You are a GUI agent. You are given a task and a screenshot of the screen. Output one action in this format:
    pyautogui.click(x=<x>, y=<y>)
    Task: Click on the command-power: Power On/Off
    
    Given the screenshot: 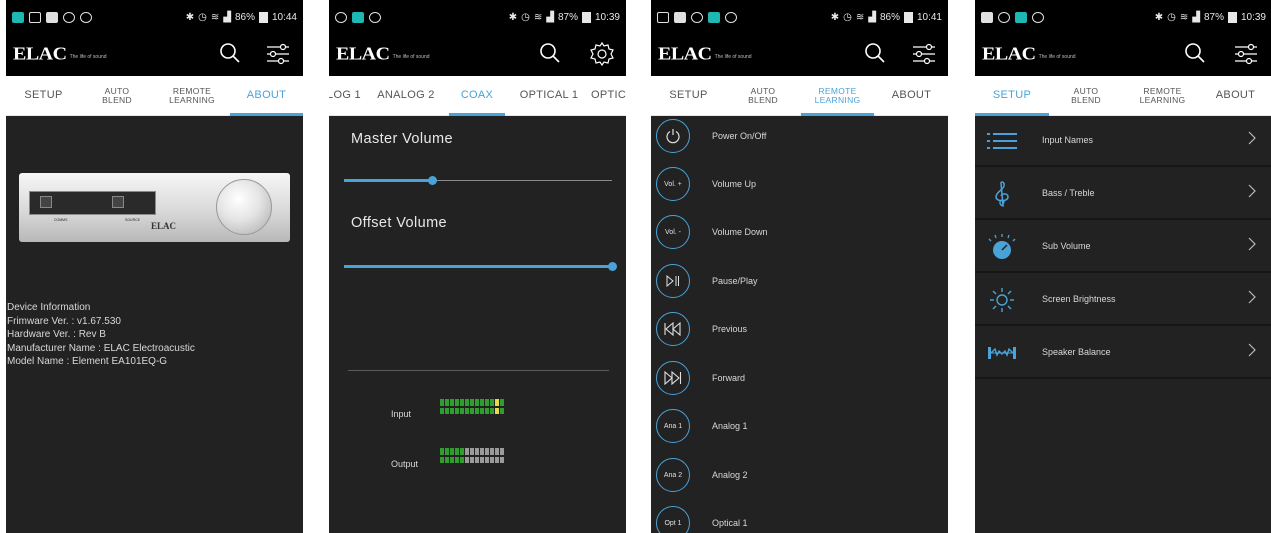 What is the action you would take?
    pyautogui.click(x=799, y=140)
    